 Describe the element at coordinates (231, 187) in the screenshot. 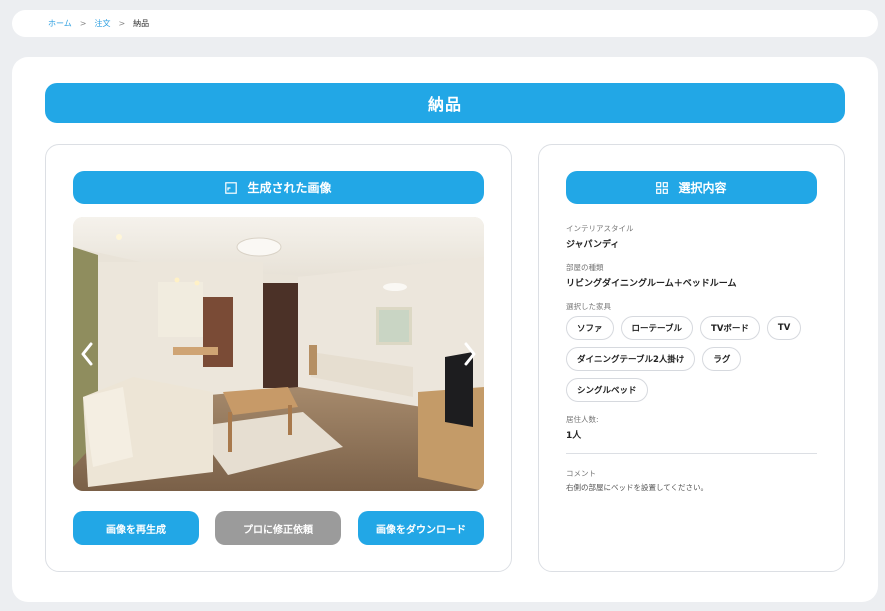

I see `image-frame-icon` at that location.